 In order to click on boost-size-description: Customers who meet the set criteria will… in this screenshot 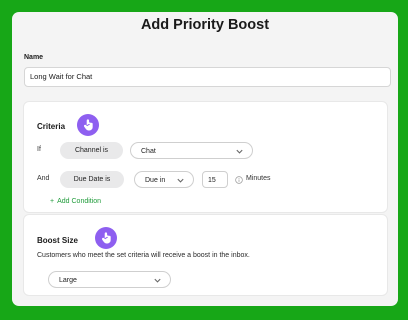, I will do `click(143, 255)`.